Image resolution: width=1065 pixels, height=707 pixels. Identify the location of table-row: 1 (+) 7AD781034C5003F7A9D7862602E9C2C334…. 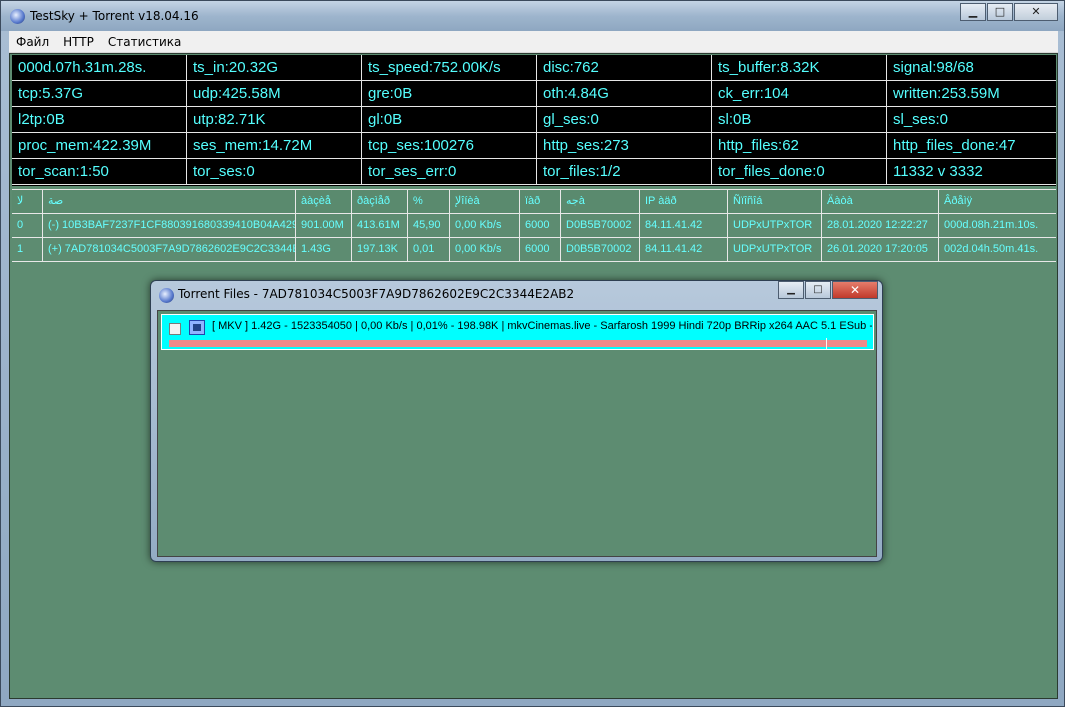
(534, 250).